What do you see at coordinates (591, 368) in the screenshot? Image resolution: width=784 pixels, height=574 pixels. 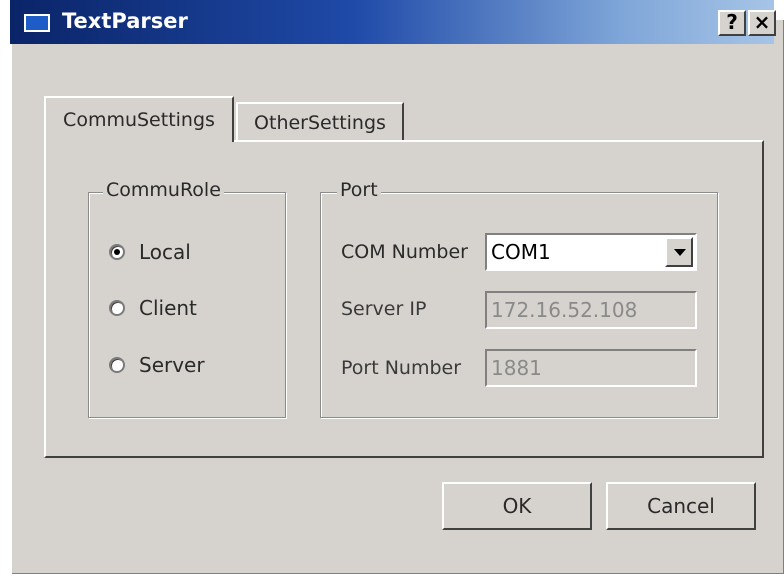 I see `port-number-field: 1881` at bounding box center [591, 368].